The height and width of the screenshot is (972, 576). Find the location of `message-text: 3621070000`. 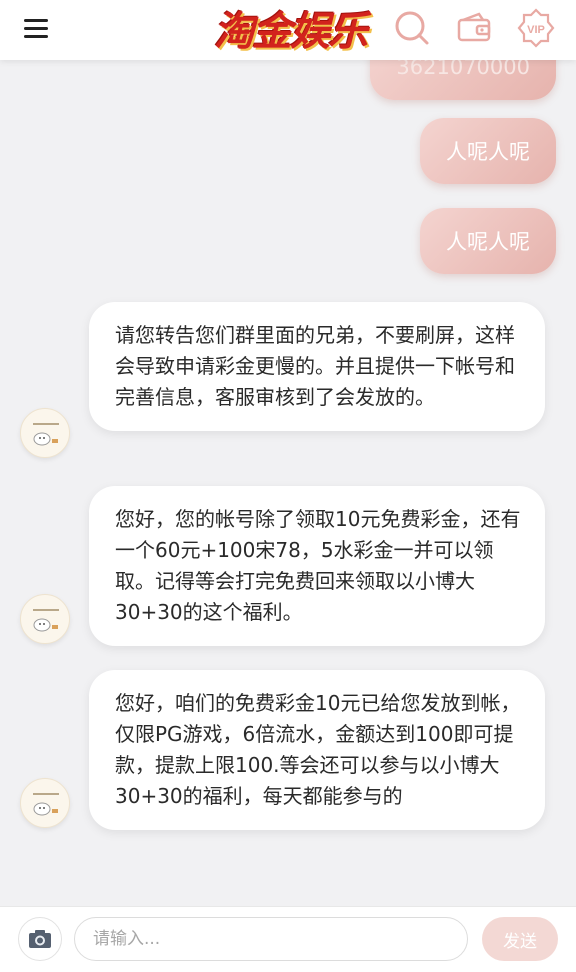

message-text: 3621070000 is located at coordinates (463, 69).